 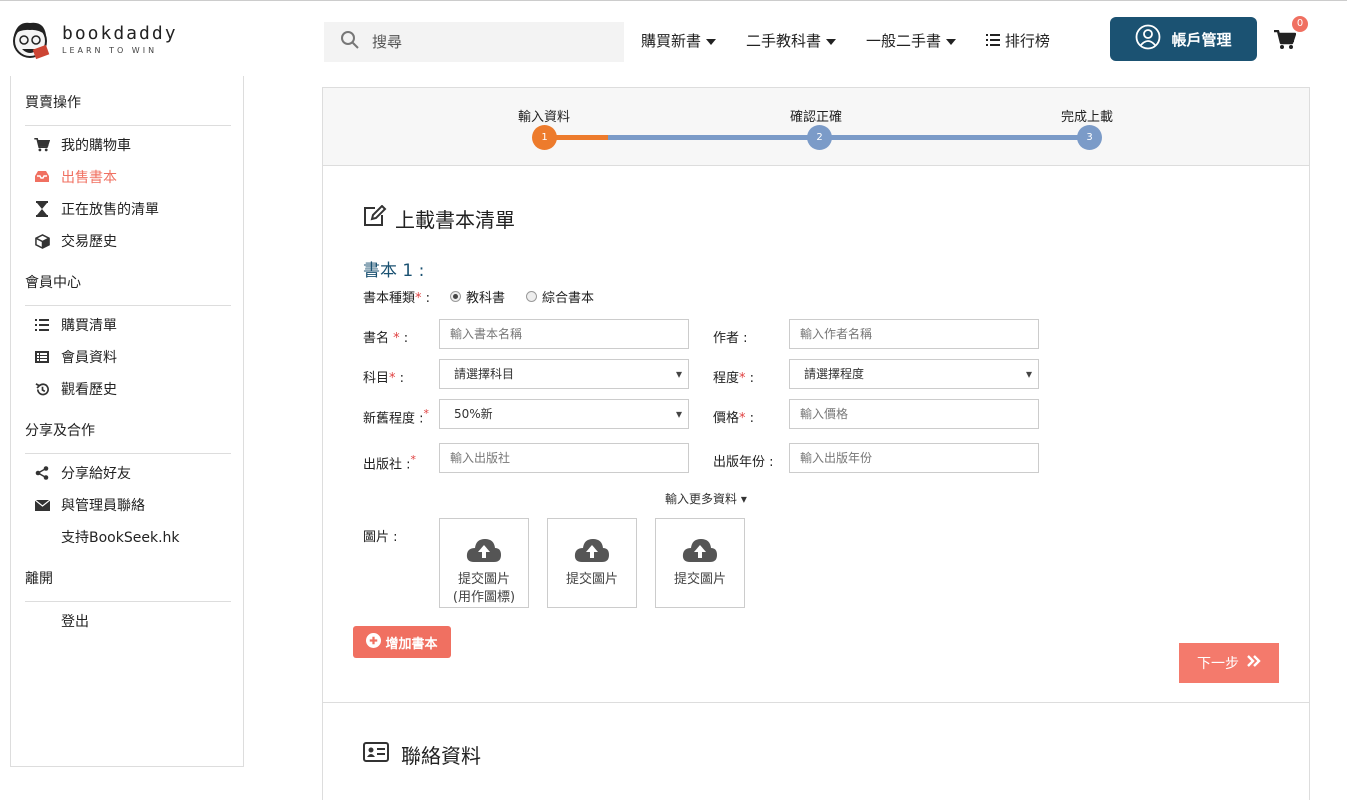 What do you see at coordinates (914, 414) in the screenshot?
I see `price-input: 輸入價格` at bounding box center [914, 414].